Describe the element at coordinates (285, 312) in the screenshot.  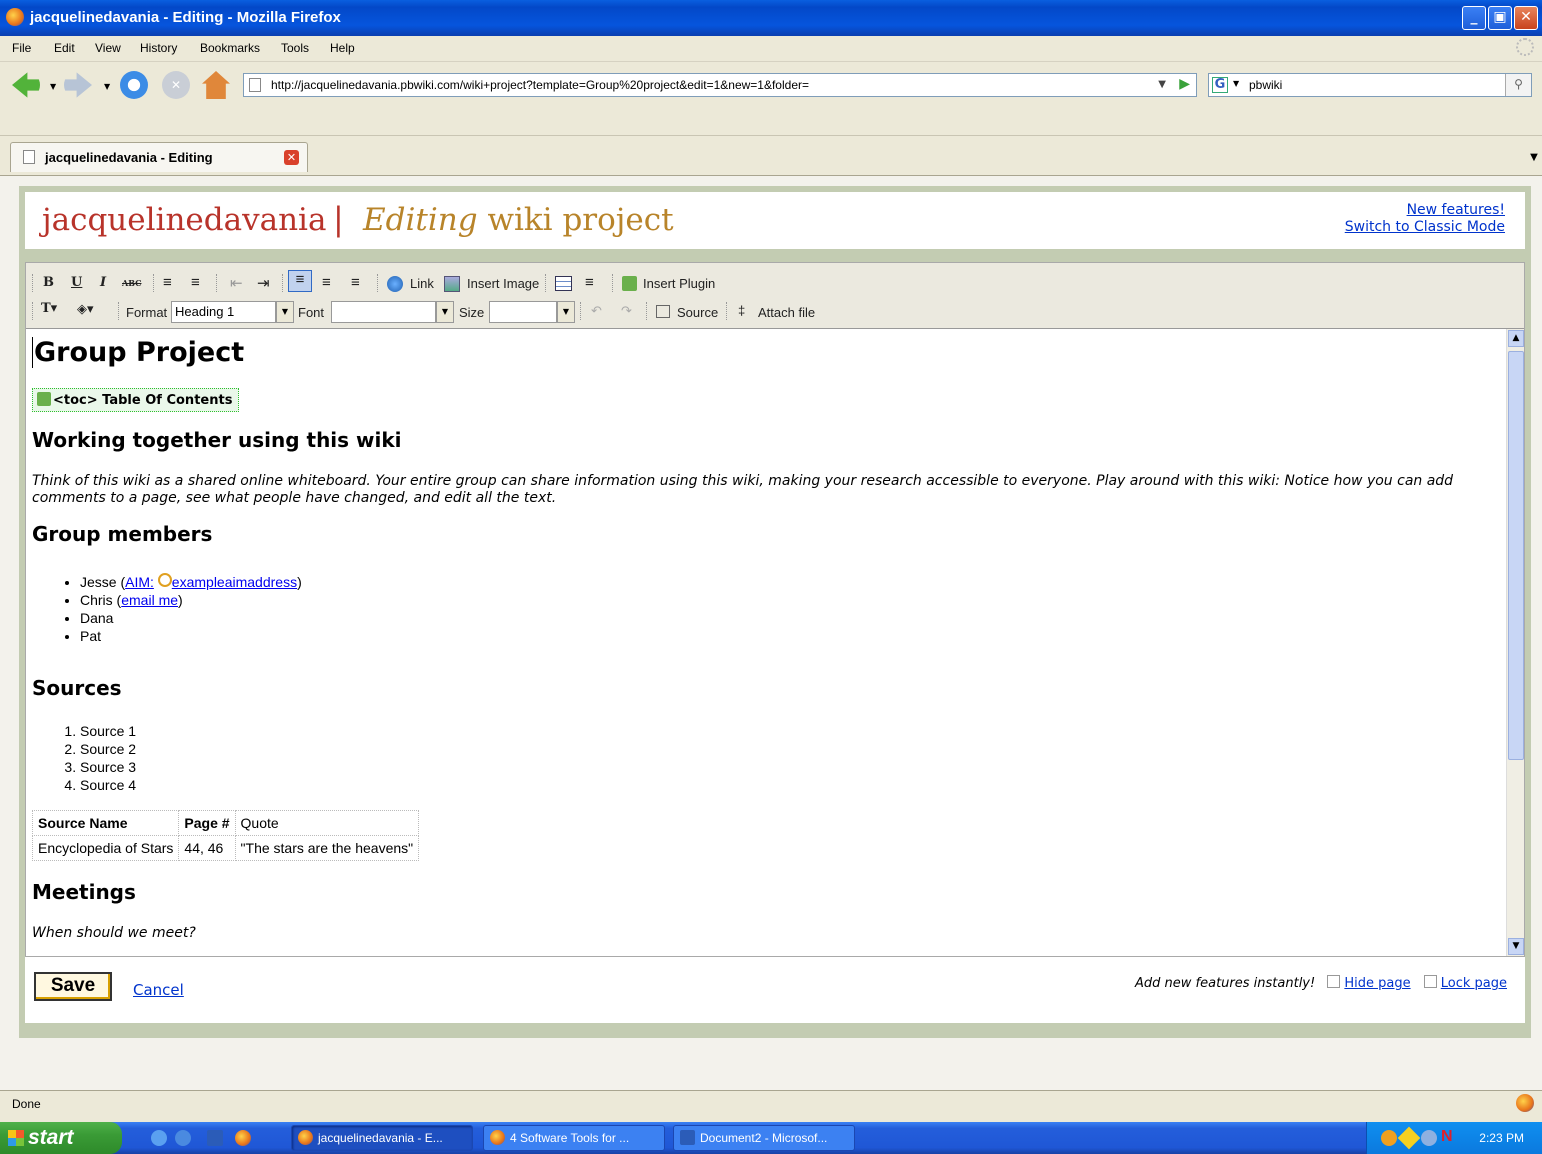
I see `format-dropdown-icon: ▼` at that location.